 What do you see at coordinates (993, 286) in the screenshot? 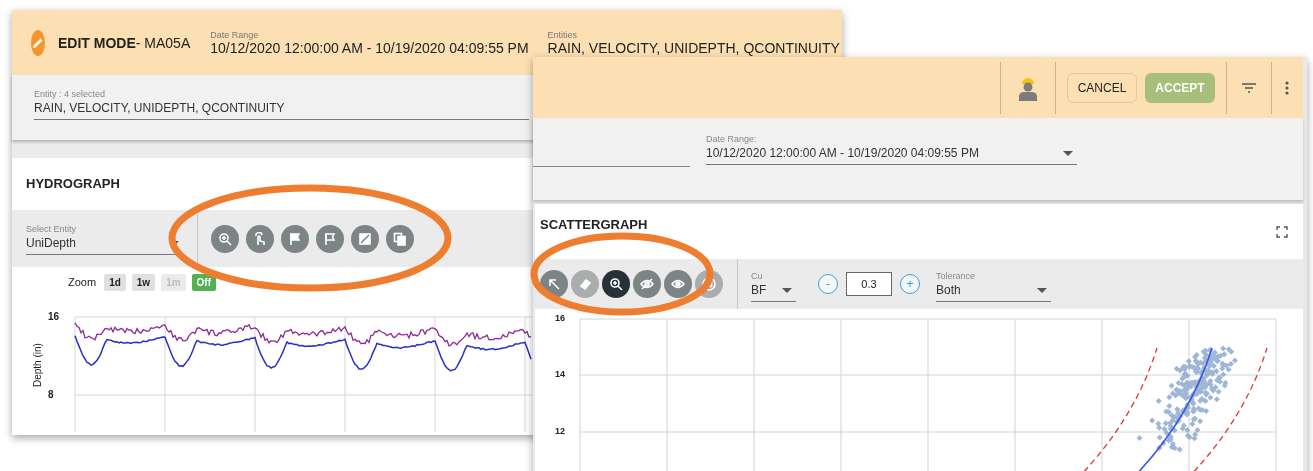
I see `tolerance-dropdown: Tolerance Both` at bounding box center [993, 286].